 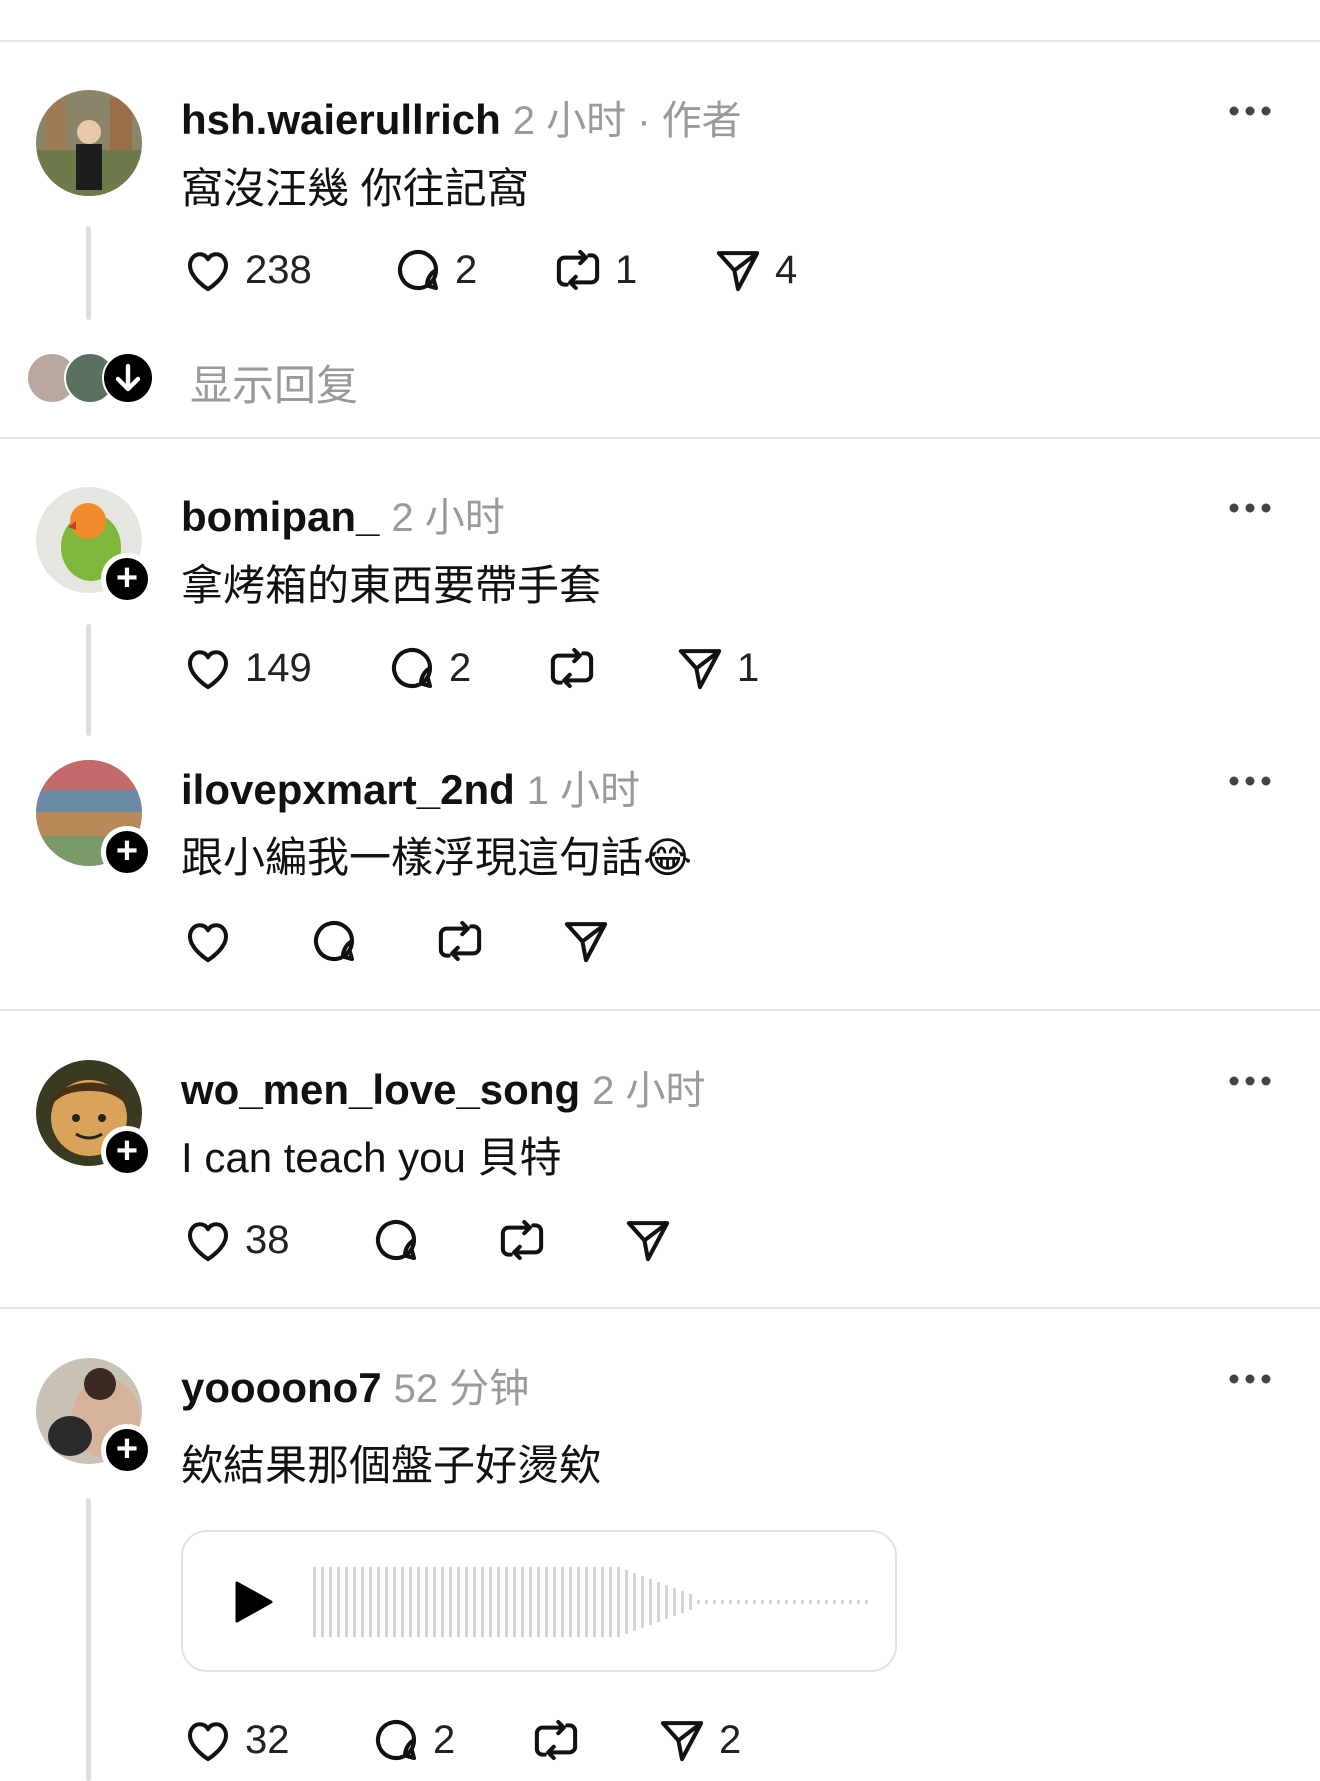 I want to click on share-button: 1, so click(x=716, y=668).